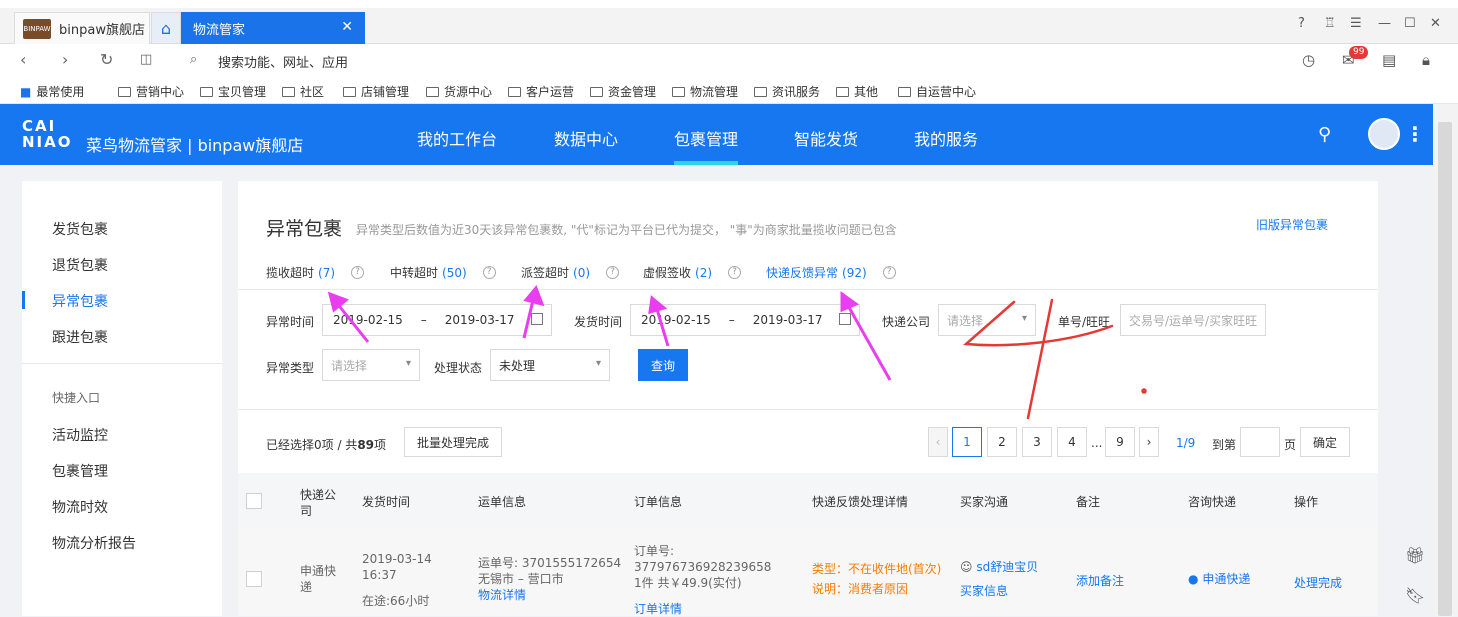 The height and width of the screenshot is (617, 1458). I want to click on refresh-icon: ↻, so click(106, 59).